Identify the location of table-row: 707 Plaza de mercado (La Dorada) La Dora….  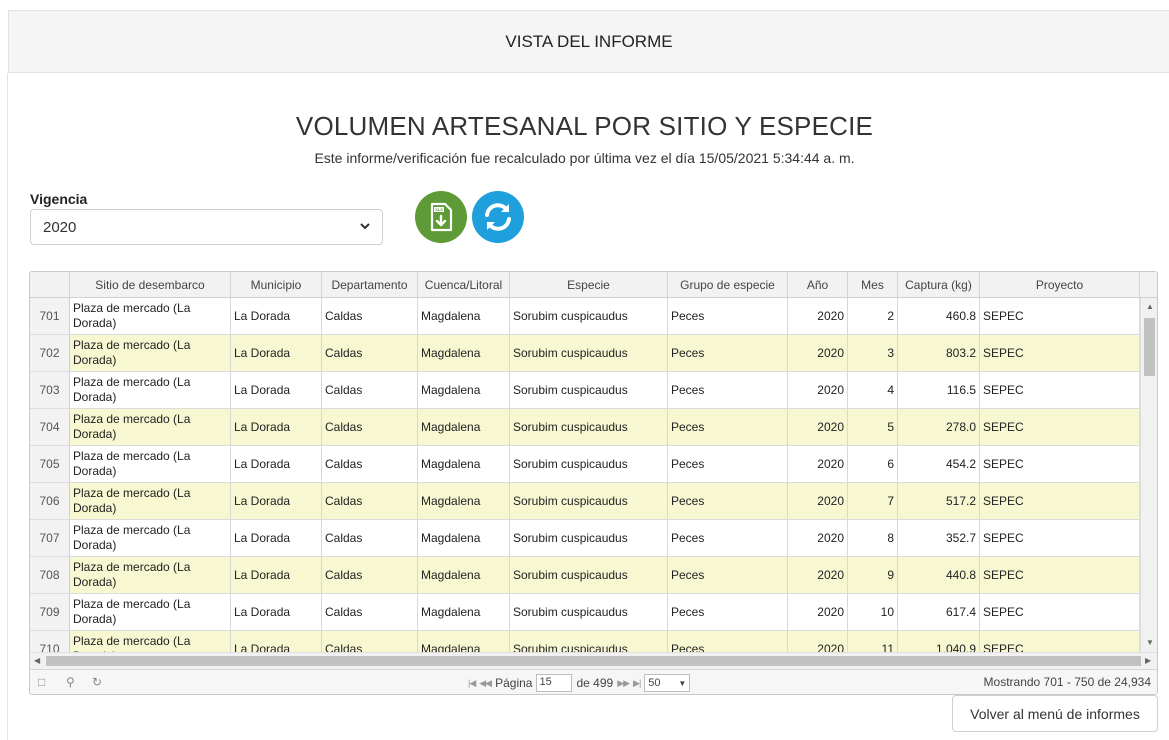
(585, 538).